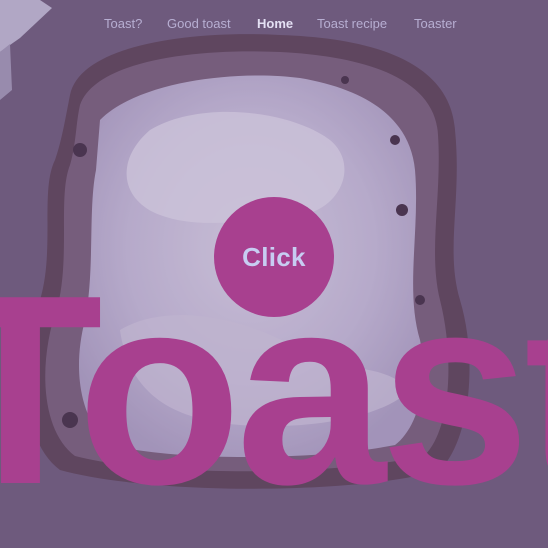 The height and width of the screenshot is (548, 548). What do you see at coordinates (352, 23) in the screenshot?
I see `nav-link-toast-recipe: Toast recipe` at bounding box center [352, 23].